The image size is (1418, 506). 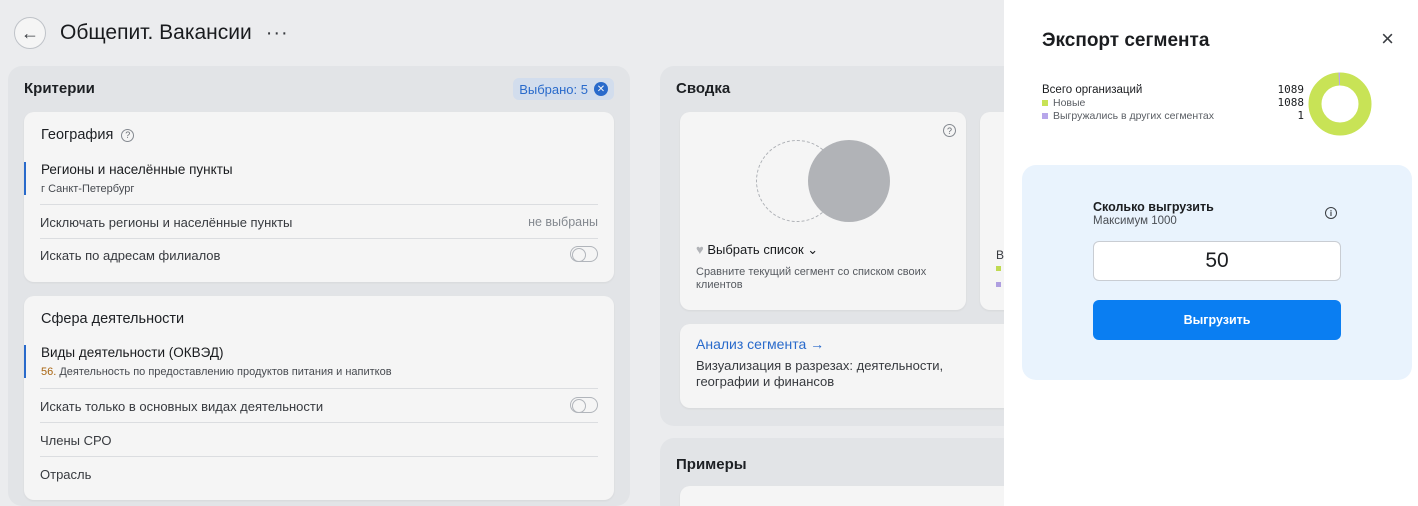 I want to click on info-icon: i, so click(x=1331, y=213).